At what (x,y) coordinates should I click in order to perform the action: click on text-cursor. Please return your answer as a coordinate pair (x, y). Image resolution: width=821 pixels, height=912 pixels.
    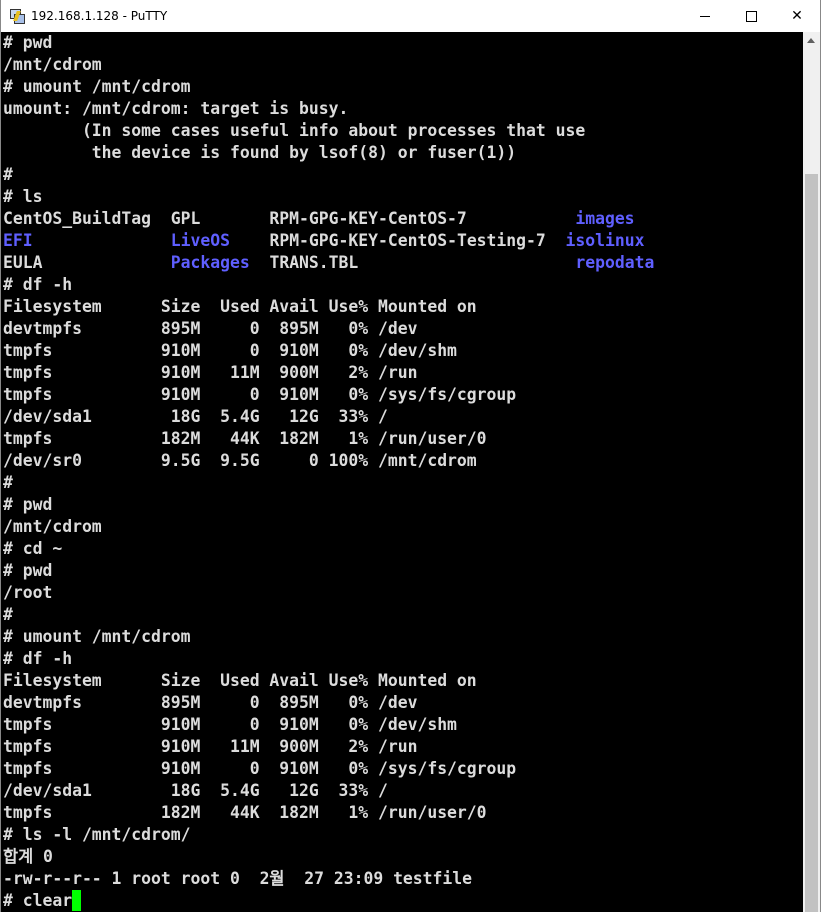
    Looking at the image, I should click on (77, 900).